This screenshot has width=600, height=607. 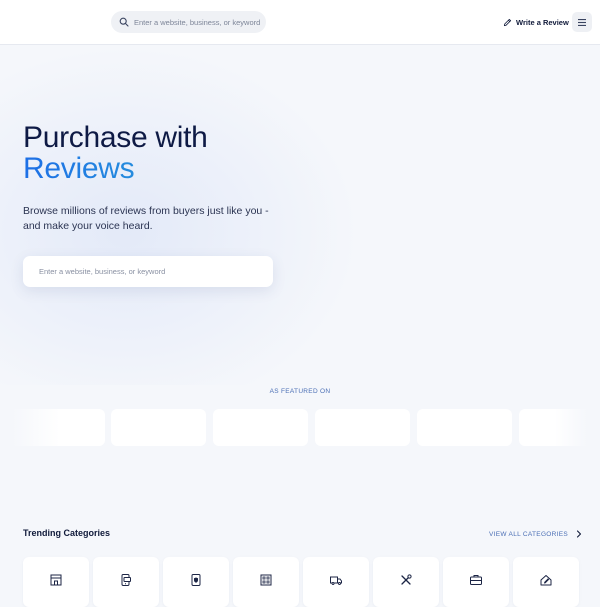 I want to click on write-review-button: Write a Review, so click(x=536, y=22).